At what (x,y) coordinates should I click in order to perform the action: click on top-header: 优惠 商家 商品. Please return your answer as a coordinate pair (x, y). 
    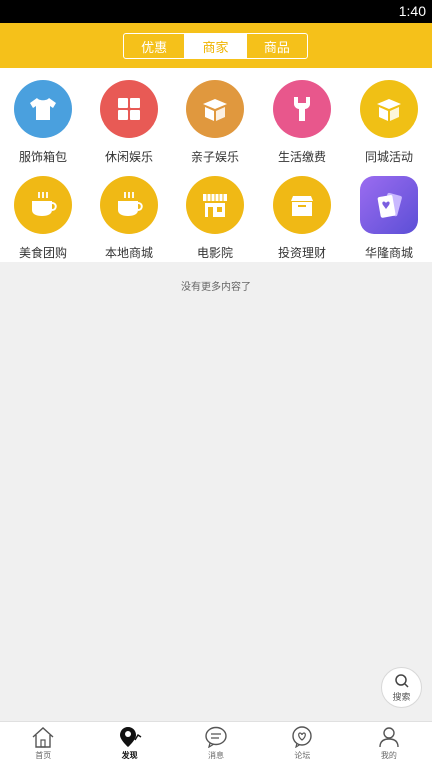
    Looking at the image, I should click on (216, 45).